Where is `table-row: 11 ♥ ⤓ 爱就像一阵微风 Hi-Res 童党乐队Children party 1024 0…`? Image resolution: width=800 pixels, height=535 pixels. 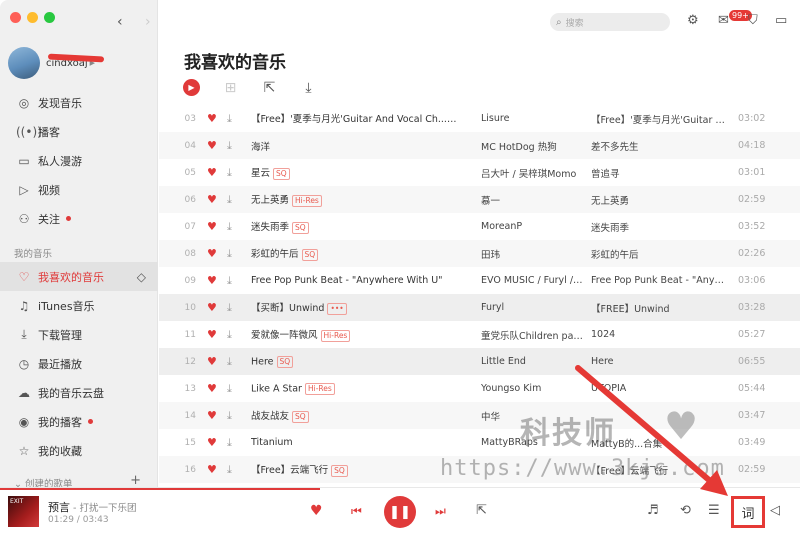 table-row: 11 ♥ ⤓ 爱就像一阵微风 Hi-Res 童党乐队Children party 1024 0… is located at coordinates (479, 334).